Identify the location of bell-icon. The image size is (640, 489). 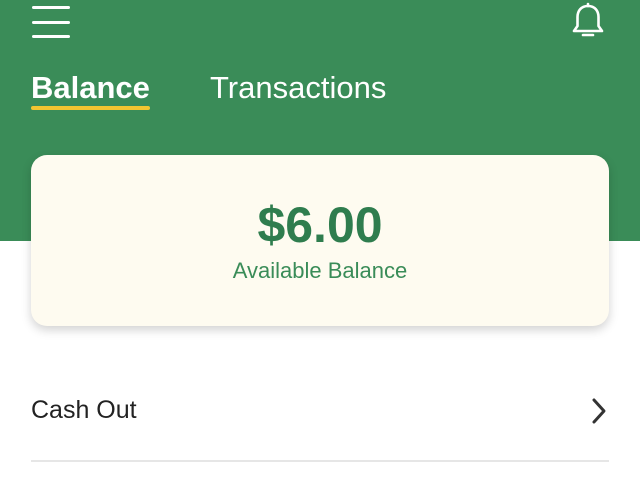
(588, 19).